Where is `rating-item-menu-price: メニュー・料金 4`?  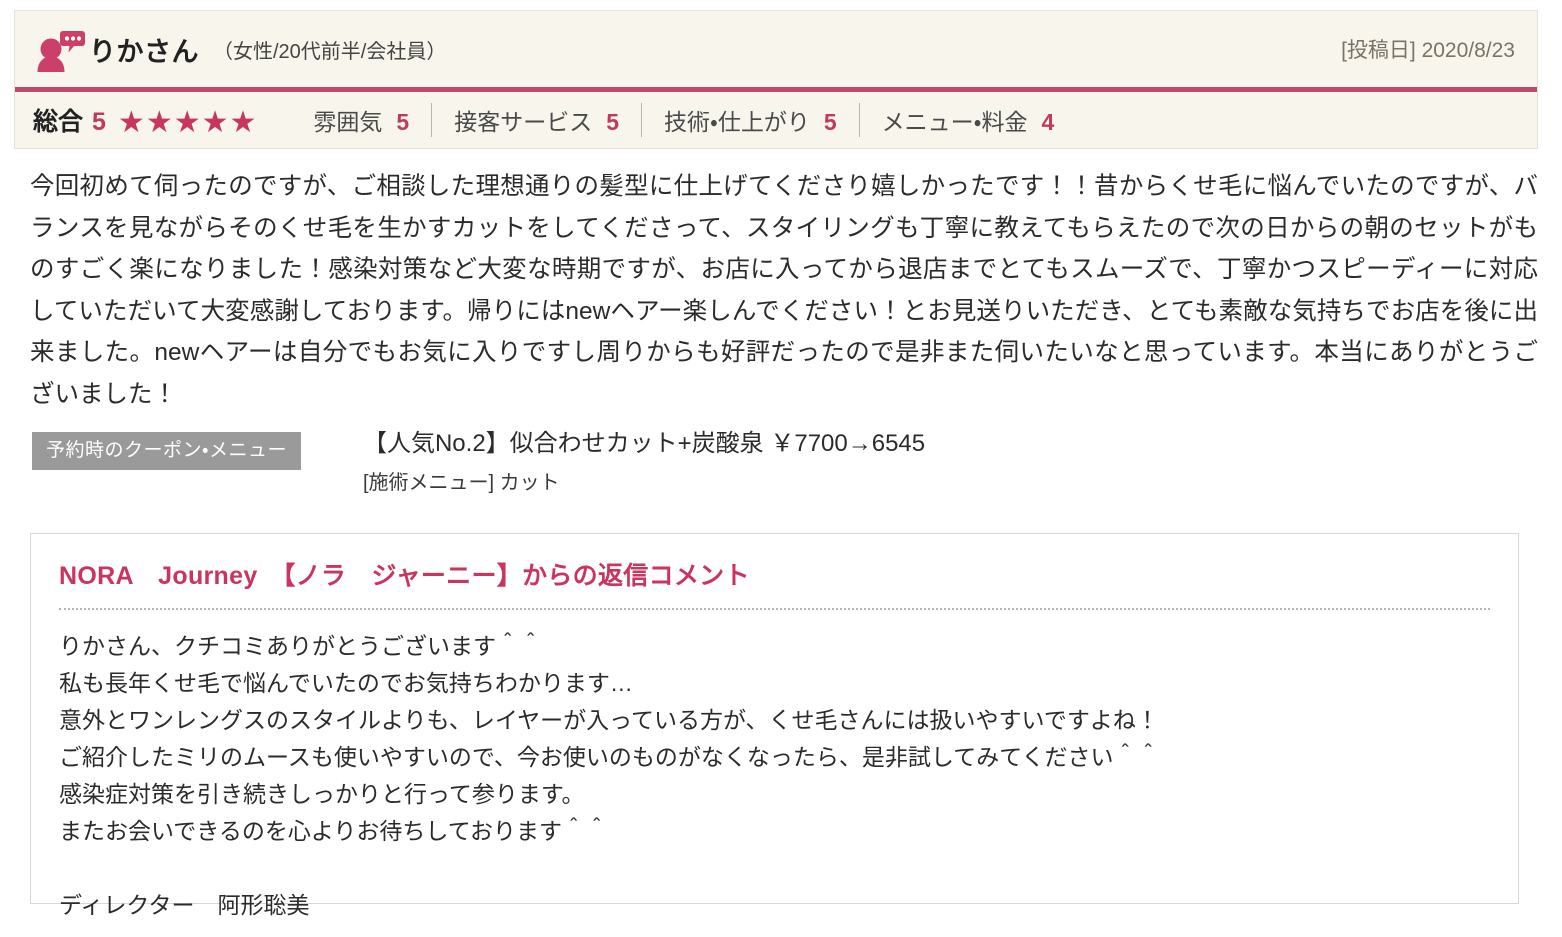 rating-item-menu-price: メニュー・料金 4 is located at coordinates (968, 120).